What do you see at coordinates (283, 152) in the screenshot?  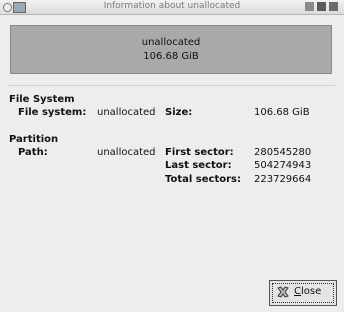 I see `first-sector-value: 280545280` at bounding box center [283, 152].